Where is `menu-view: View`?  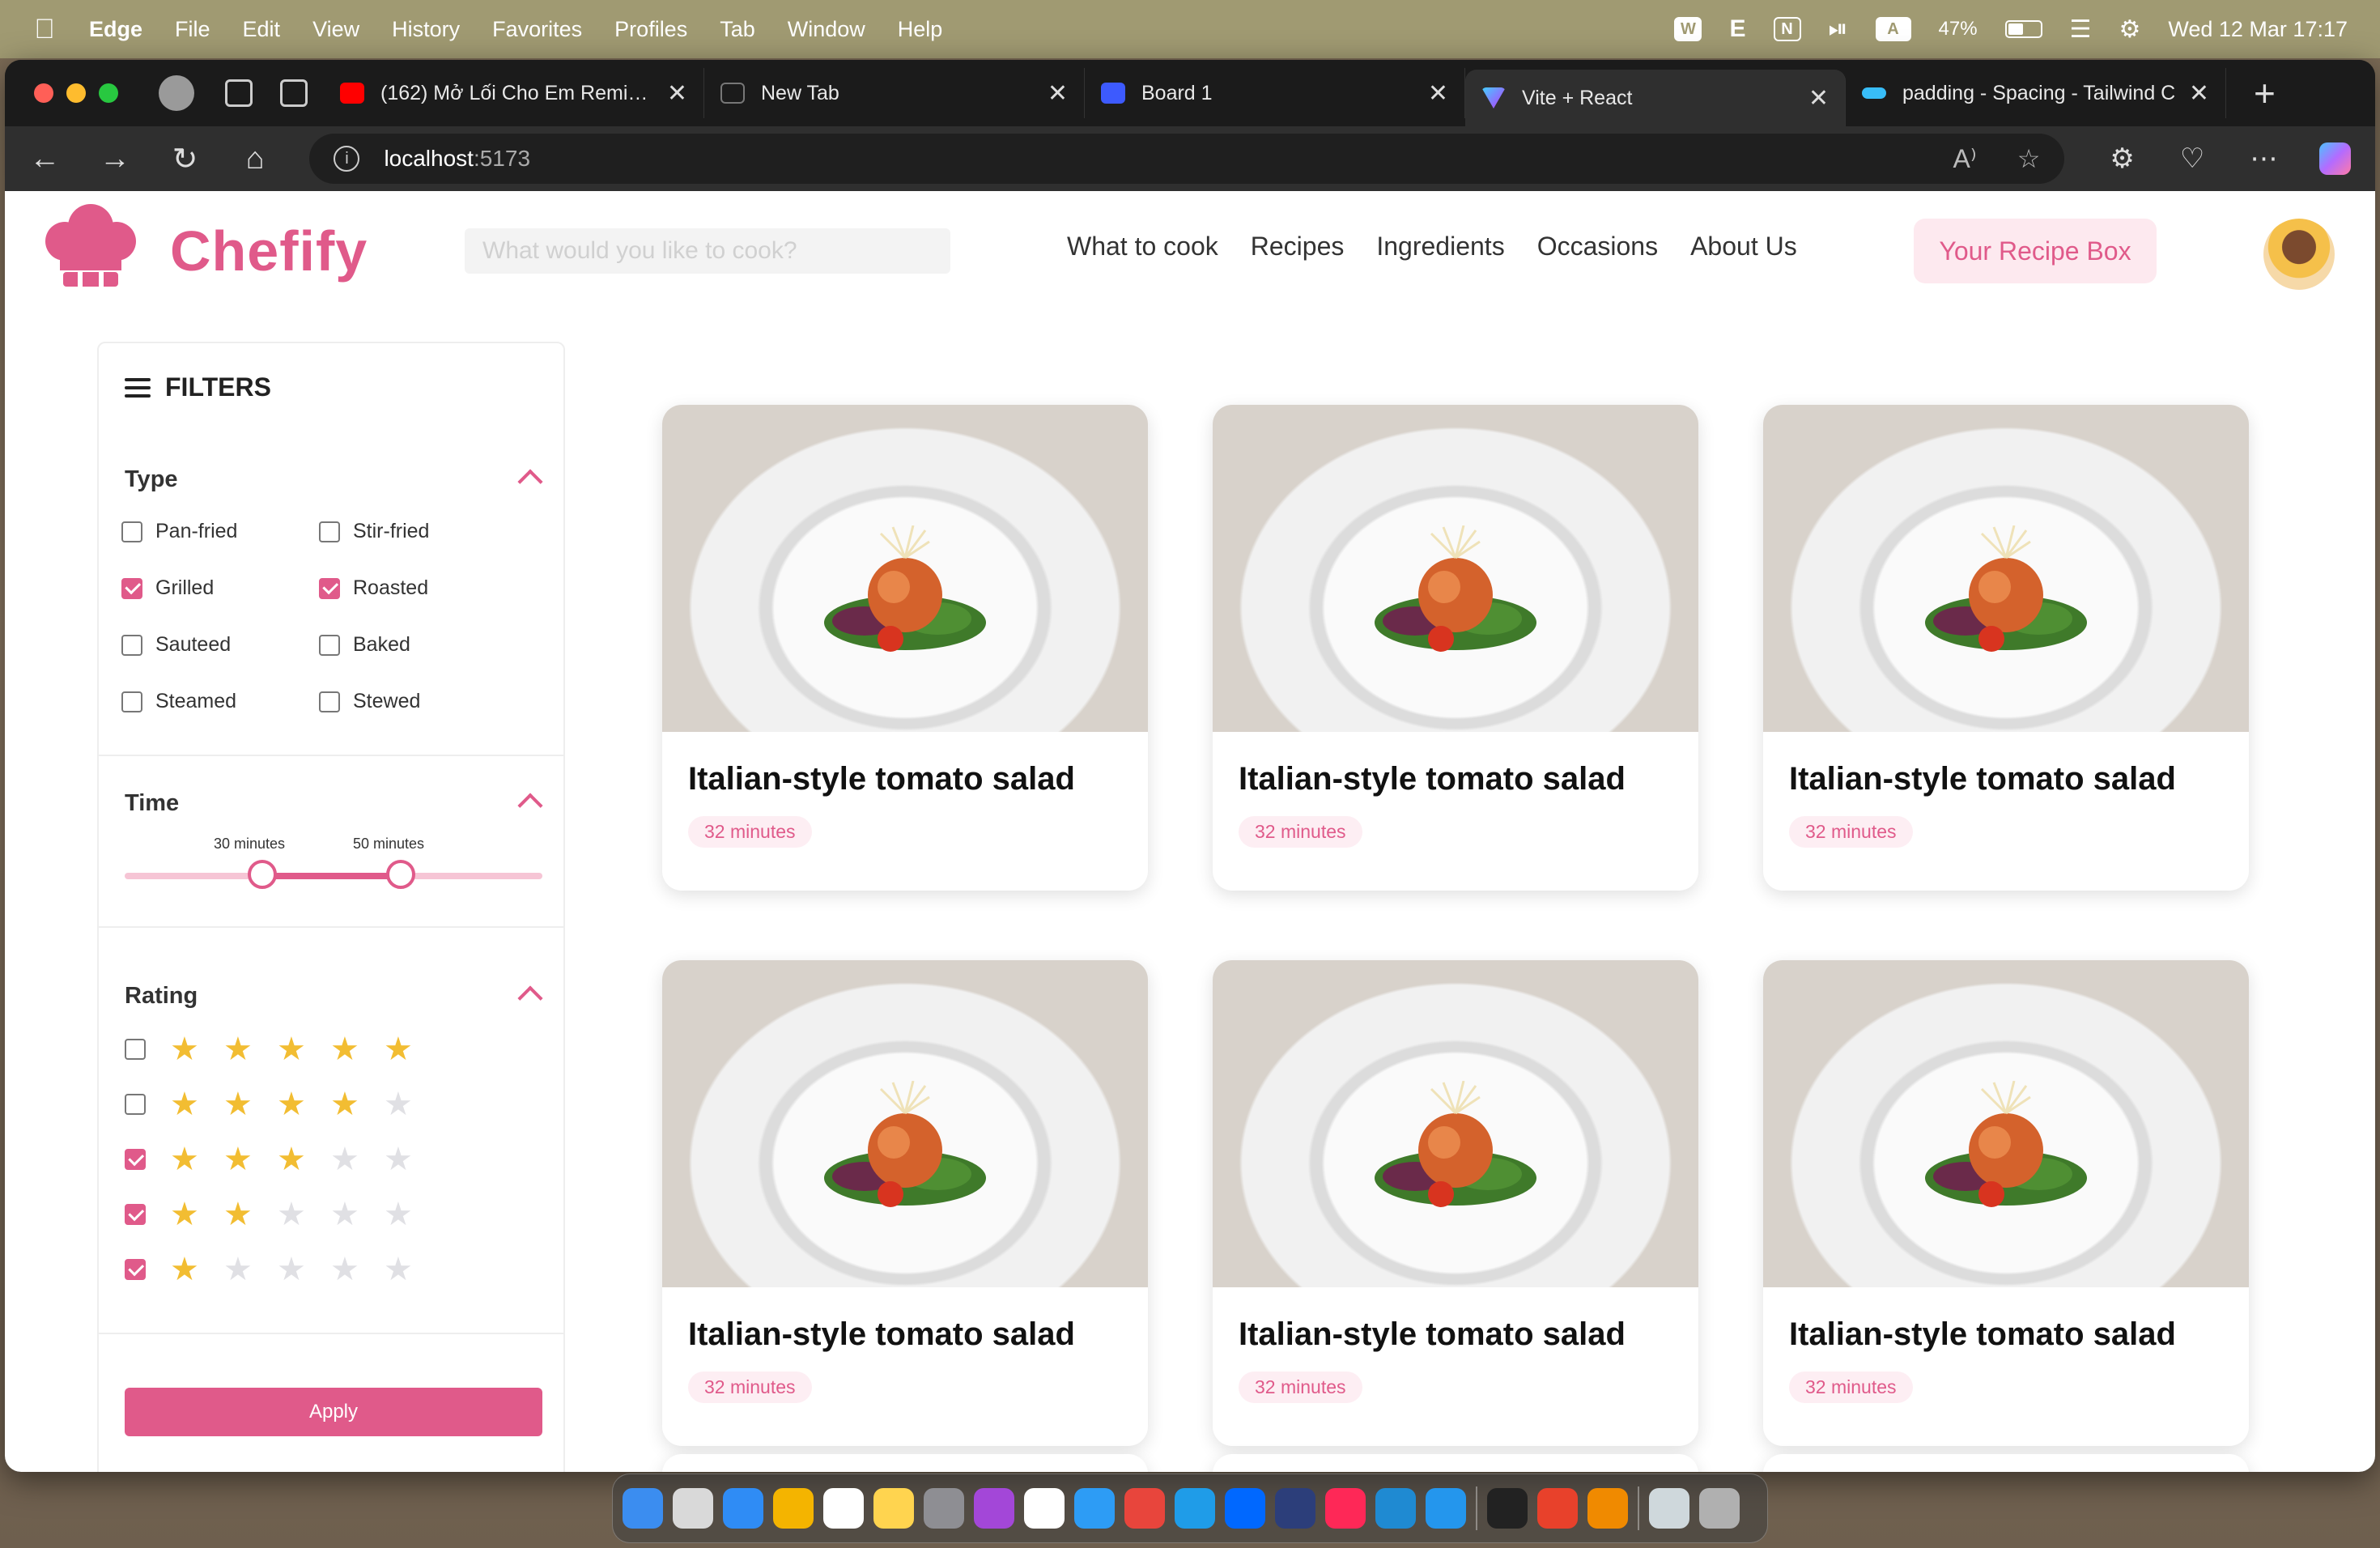 menu-view: View is located at coordinates (335, 29).